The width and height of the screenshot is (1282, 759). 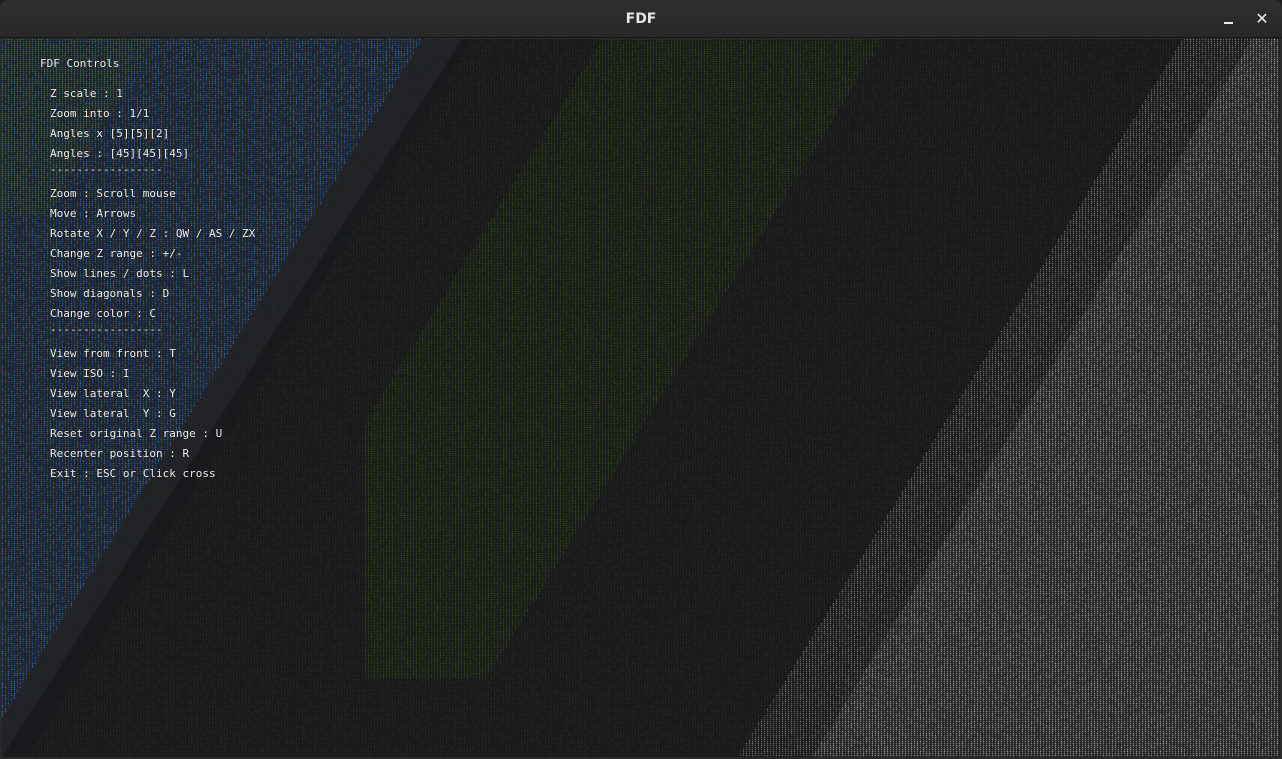 What do you see at coordinates (133, 473) in the screenshot?
I see `exit-instruction: Exit : ESC or Click cross` at bounding box center [133, 473].